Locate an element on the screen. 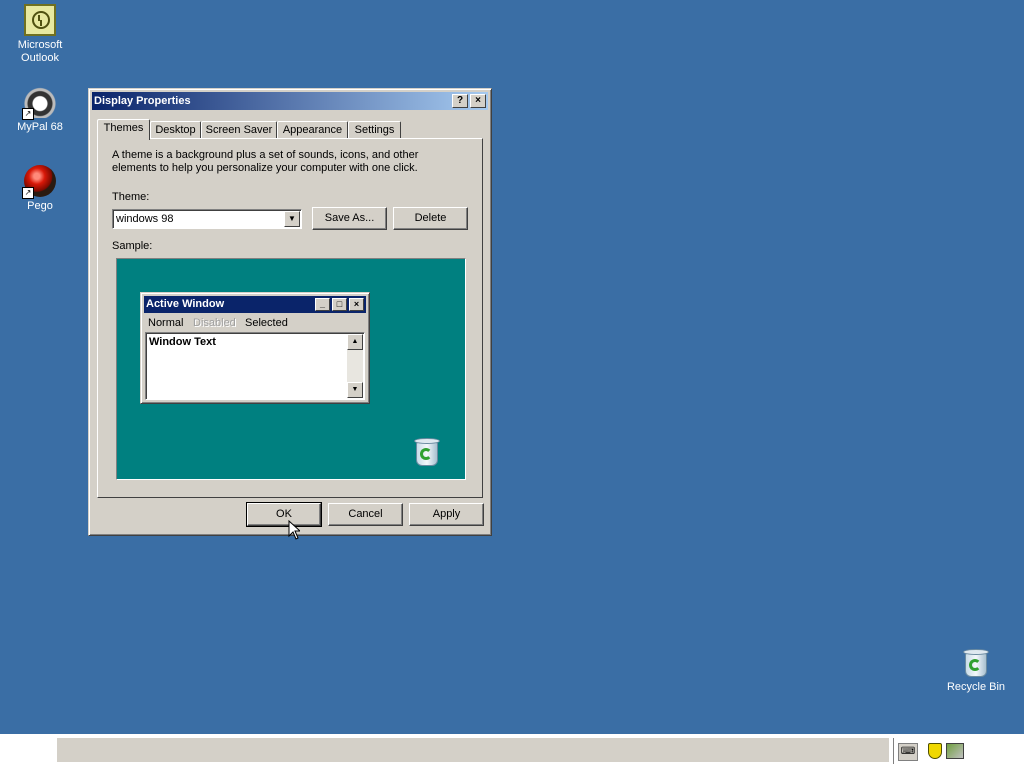 This screenshot has width=1024, height=768. sample-scrollbar: ▲ ▼ is located at coordinates (355, 366).